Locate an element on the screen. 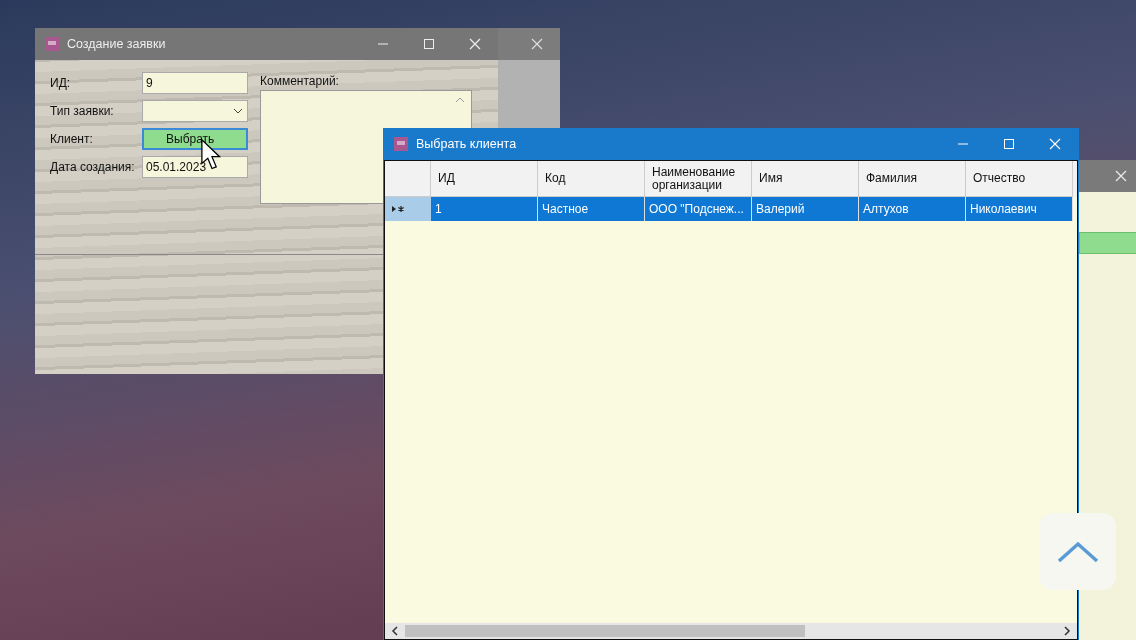 This screenshot has width=1136, height=640. current-row-icon is located at coordinates (398, 209).